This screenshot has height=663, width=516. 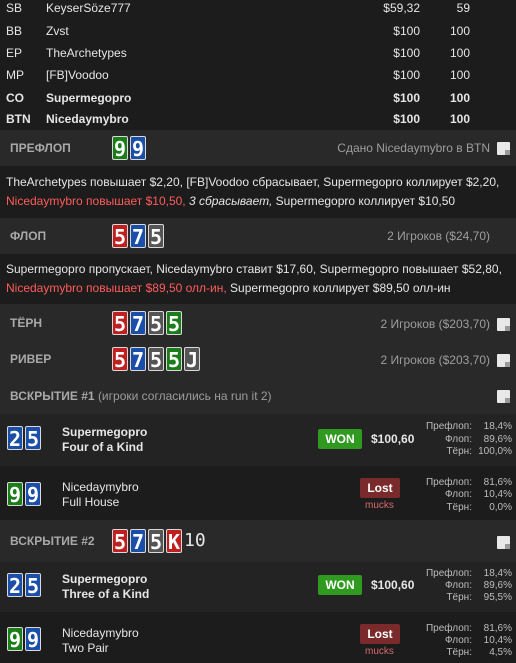 I want to click on equity-value: 4,5%, so click(x=500, y=652).